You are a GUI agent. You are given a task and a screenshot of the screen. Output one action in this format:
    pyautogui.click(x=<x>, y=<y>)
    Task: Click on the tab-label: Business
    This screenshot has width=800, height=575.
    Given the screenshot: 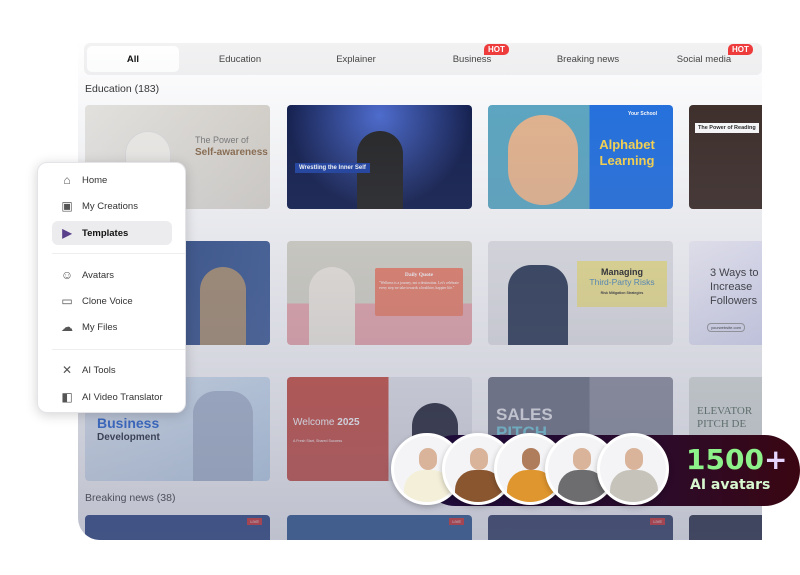 What is the action you would take?
    pyautogui.click(x=472, y=59)
    